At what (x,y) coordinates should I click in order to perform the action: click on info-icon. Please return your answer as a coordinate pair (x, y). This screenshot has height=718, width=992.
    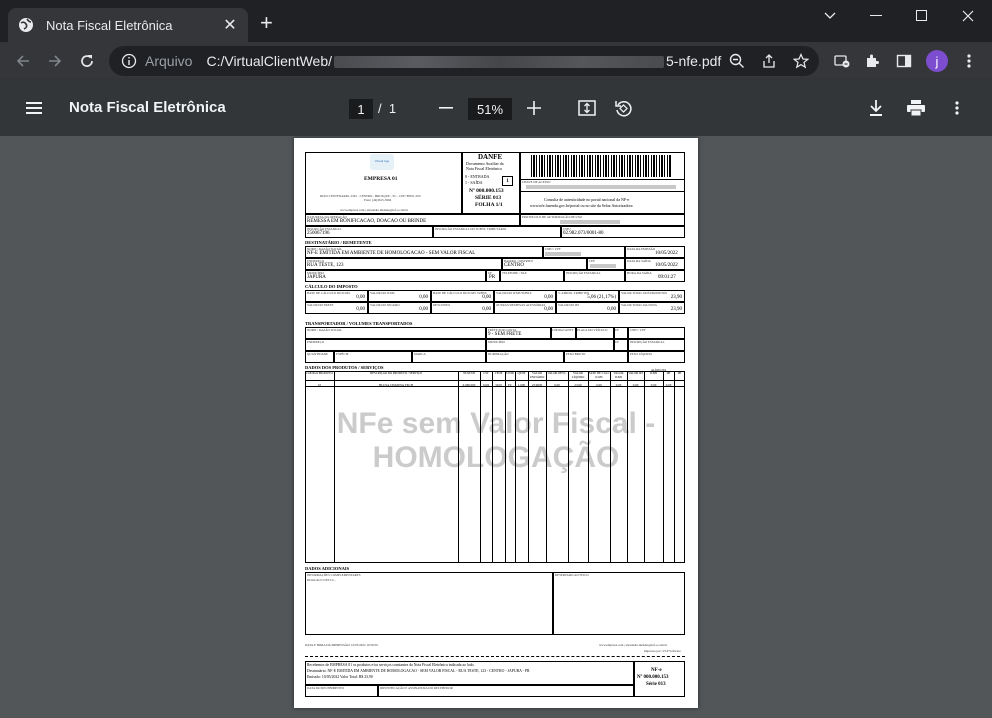
    Looking at the image, I should click on (129, 61).